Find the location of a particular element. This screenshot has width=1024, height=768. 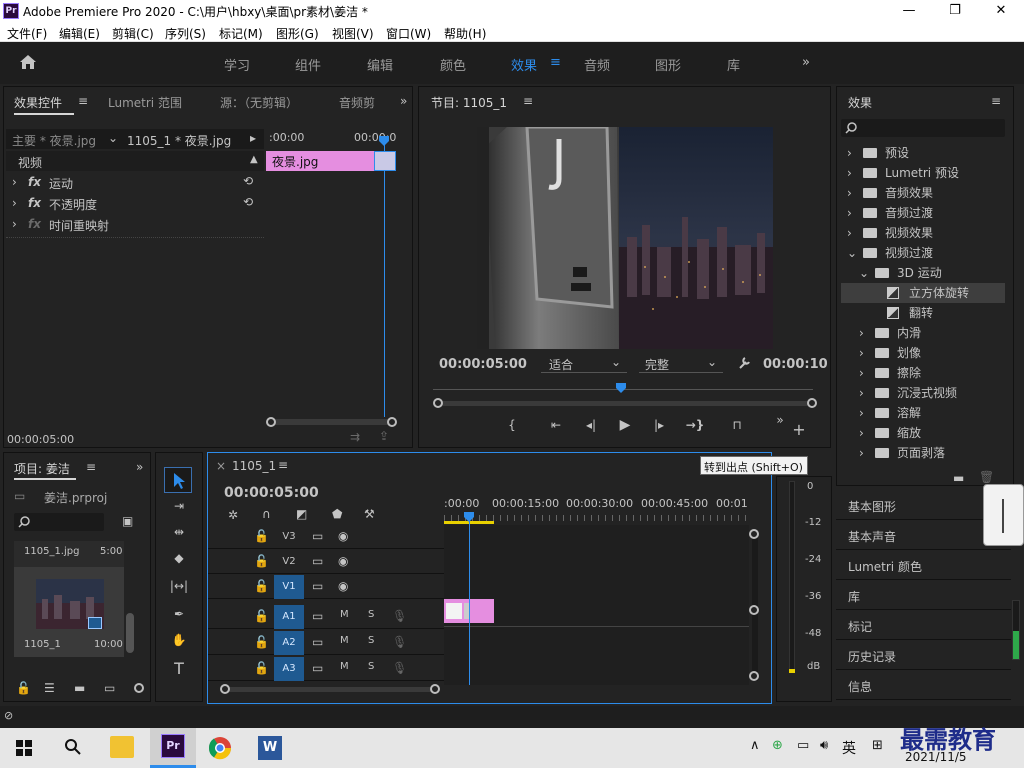

more-controls-icon: » is located at coordinates (780, 420).